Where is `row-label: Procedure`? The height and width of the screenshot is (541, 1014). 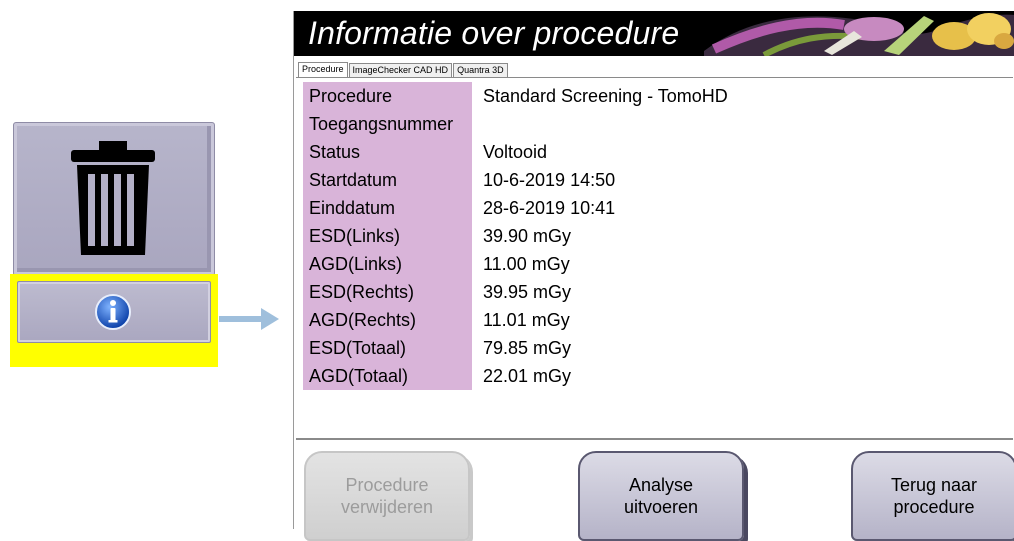
row-label: Procedure is located at coordinates (387, 96).